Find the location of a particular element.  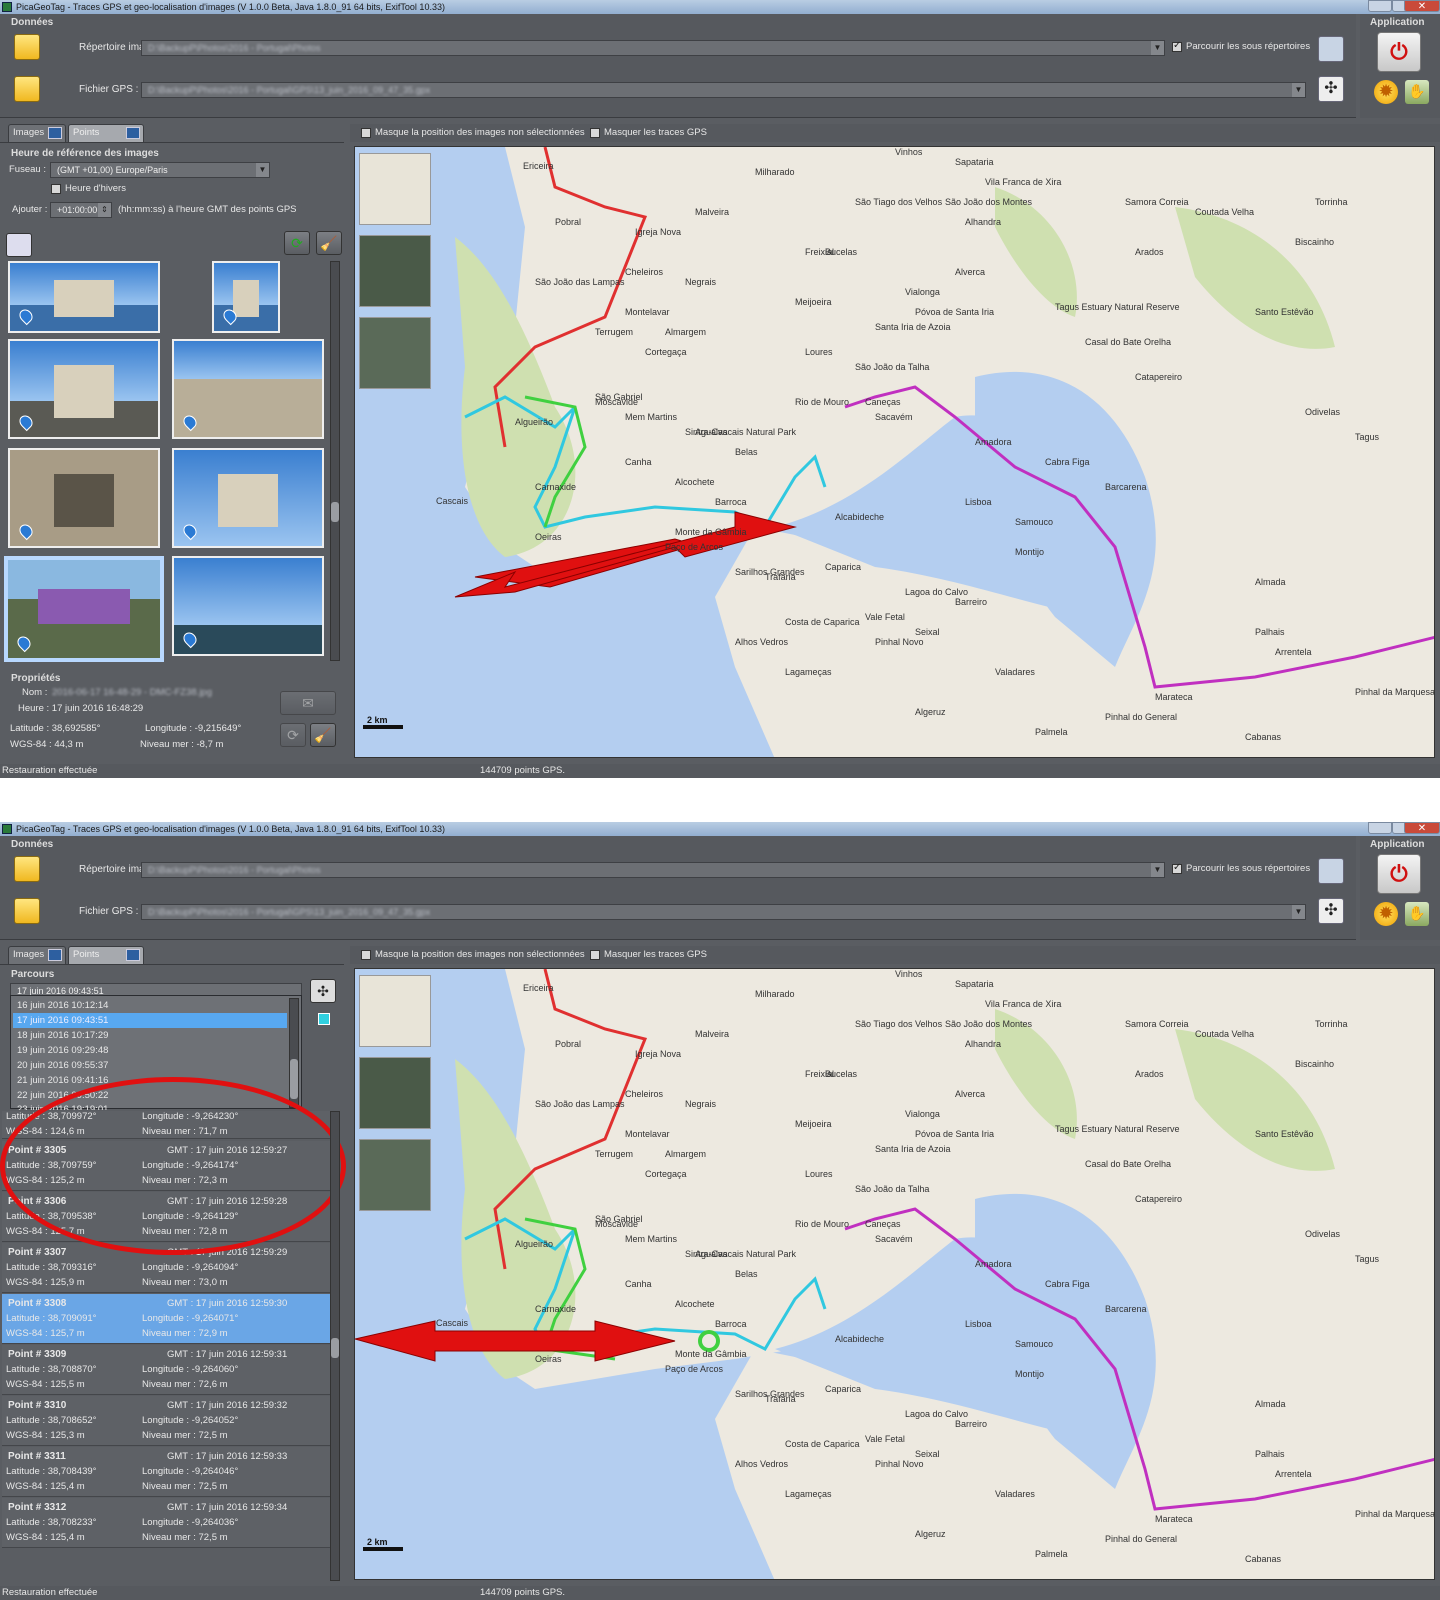

track-color-swatch is located at coordinates (324, 1019).